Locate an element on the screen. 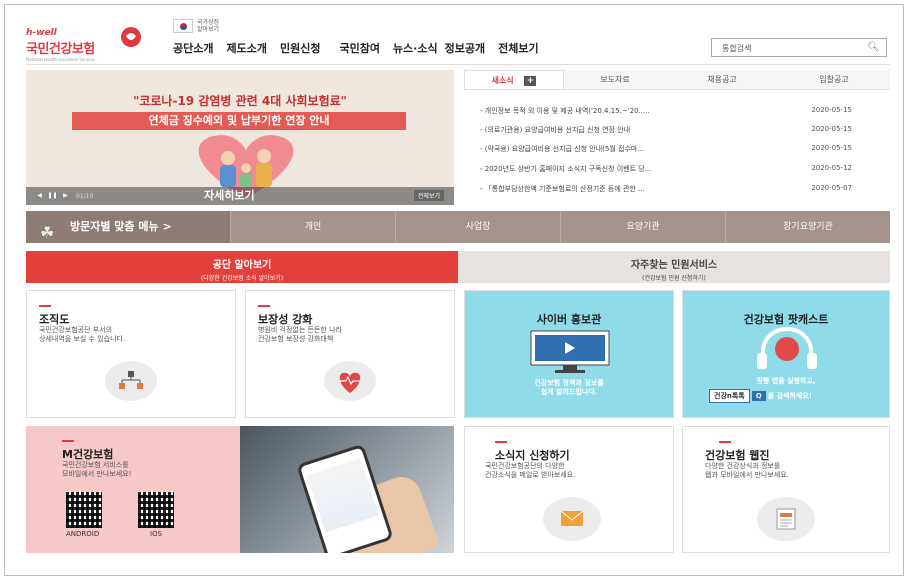  smartphone-image is located at coordinates (345, 498).